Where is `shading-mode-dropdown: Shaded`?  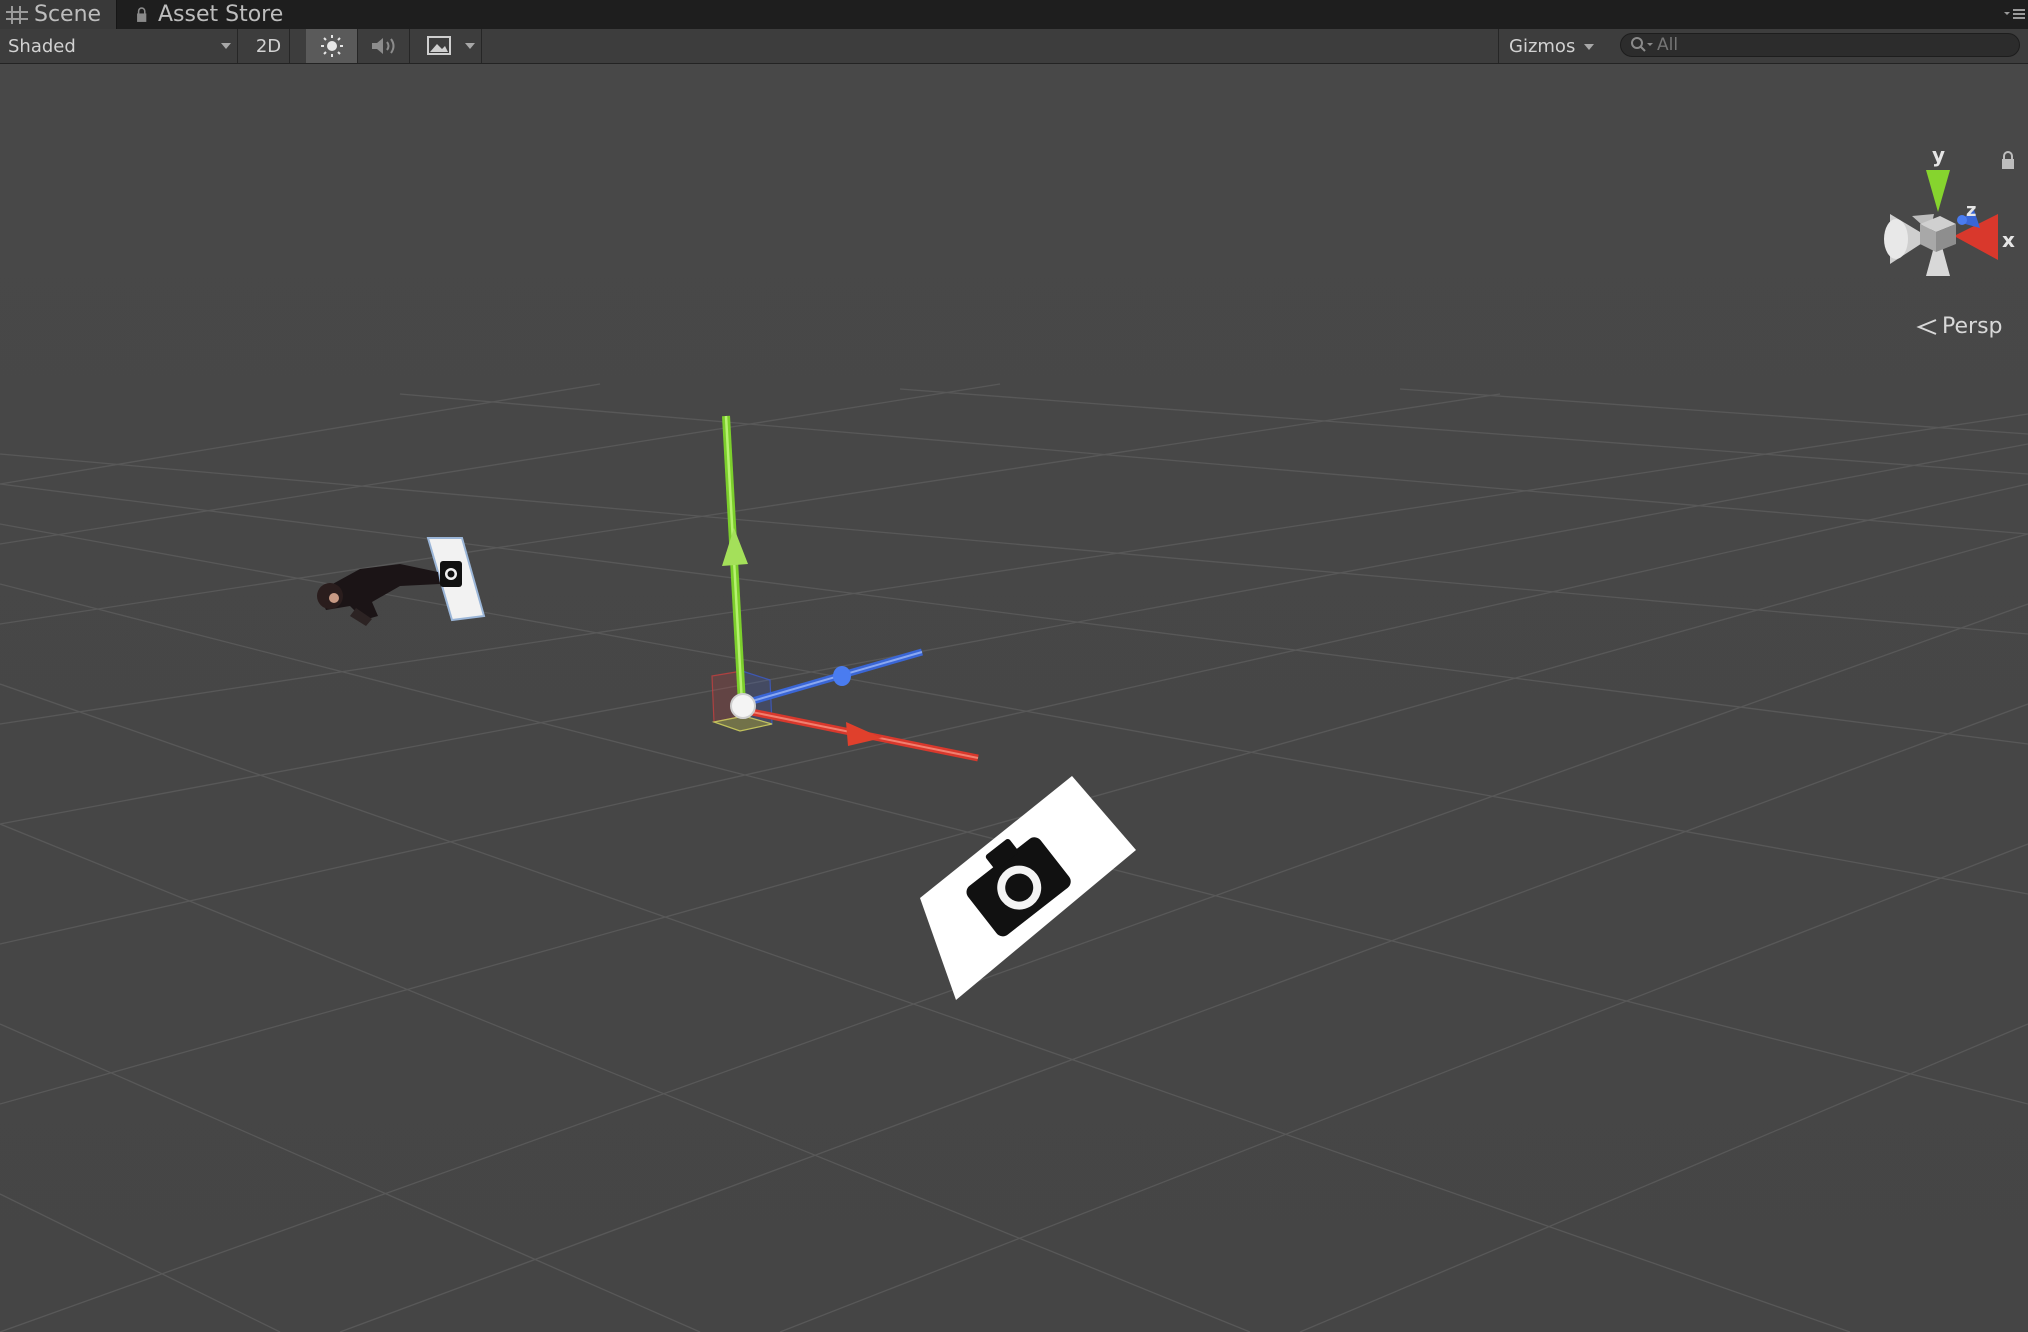
shading-mode-dropdown: Shaded is located at coordinates (119, 46).